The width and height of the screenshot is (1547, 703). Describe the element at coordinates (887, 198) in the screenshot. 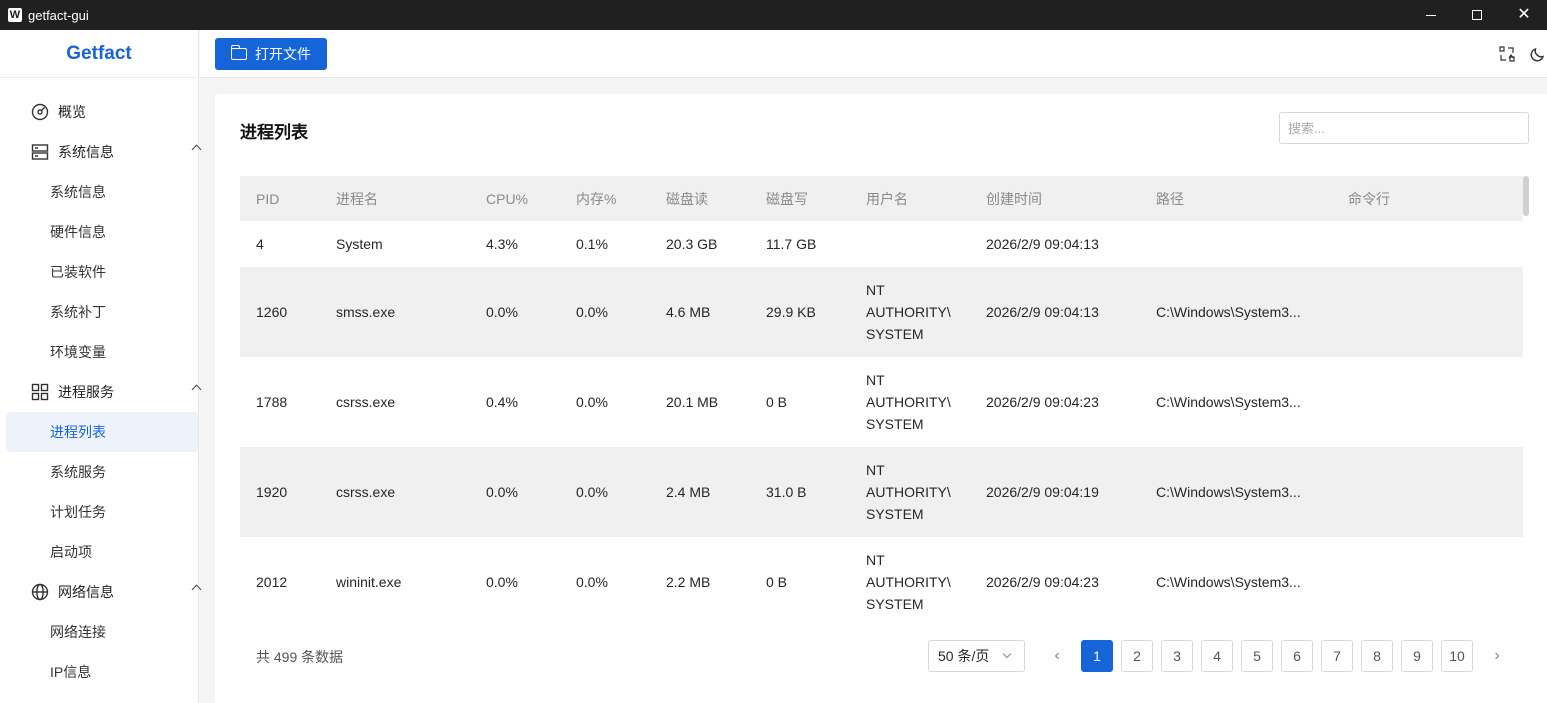

I see `column-header: 用户名` at that location.